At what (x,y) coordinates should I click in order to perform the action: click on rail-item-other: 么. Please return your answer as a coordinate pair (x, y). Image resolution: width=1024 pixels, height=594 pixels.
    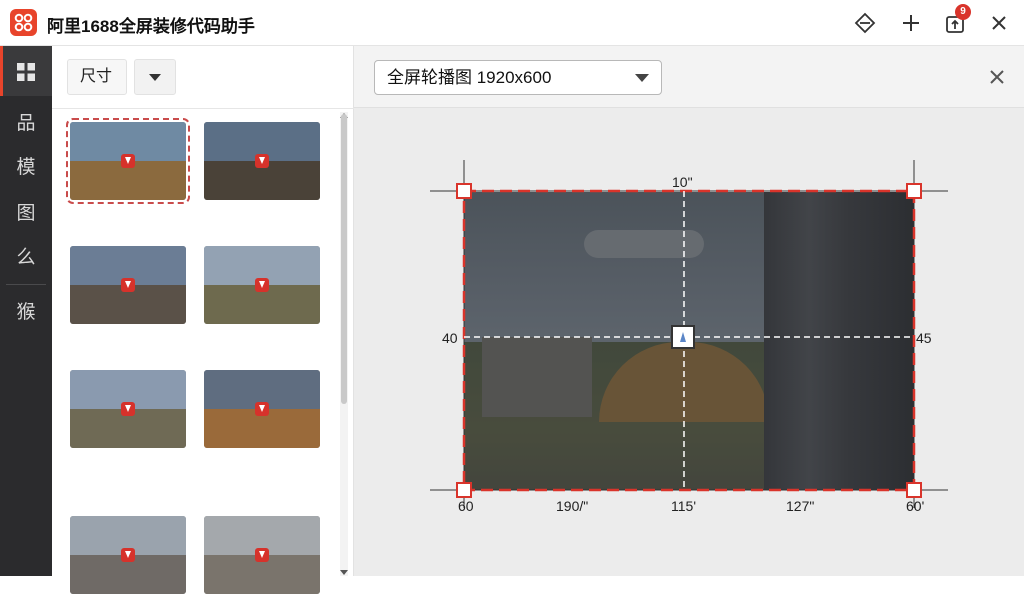
    Looking at the image, I should click on (26, 255).